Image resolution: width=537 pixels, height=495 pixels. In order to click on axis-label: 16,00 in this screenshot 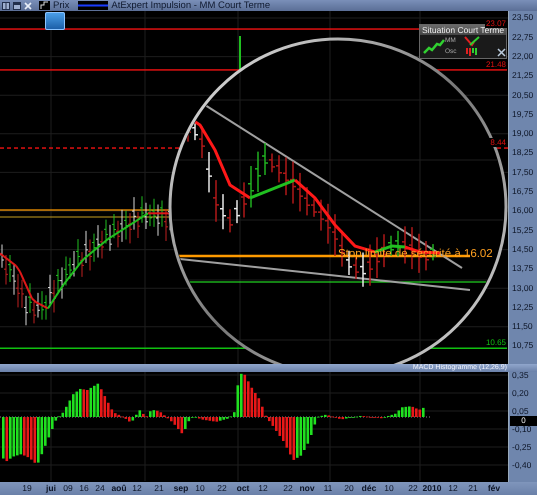, I will do `click(522, 211)`.